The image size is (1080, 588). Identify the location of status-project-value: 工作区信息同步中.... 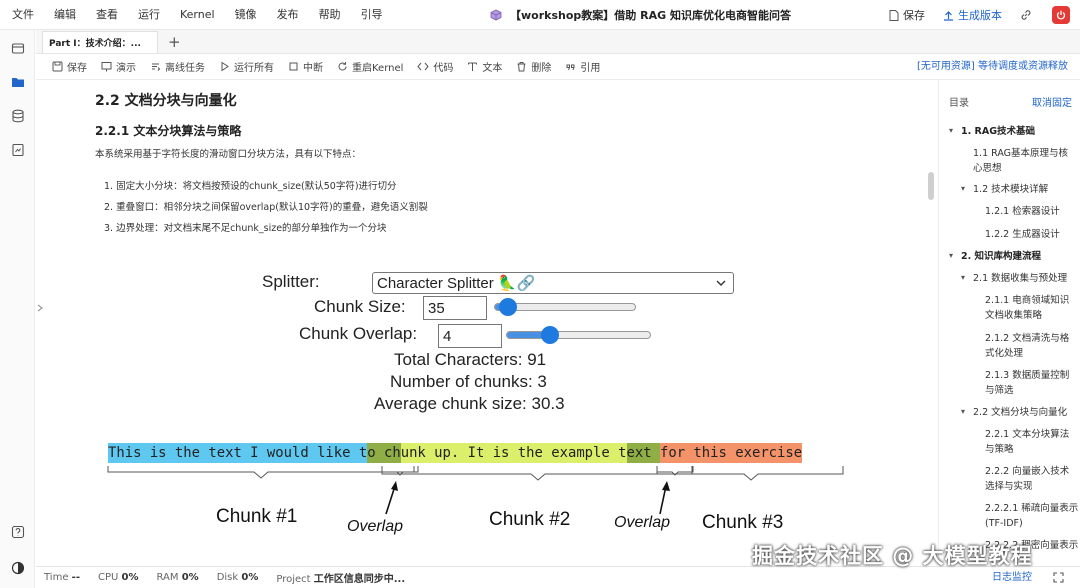
(359, 579).